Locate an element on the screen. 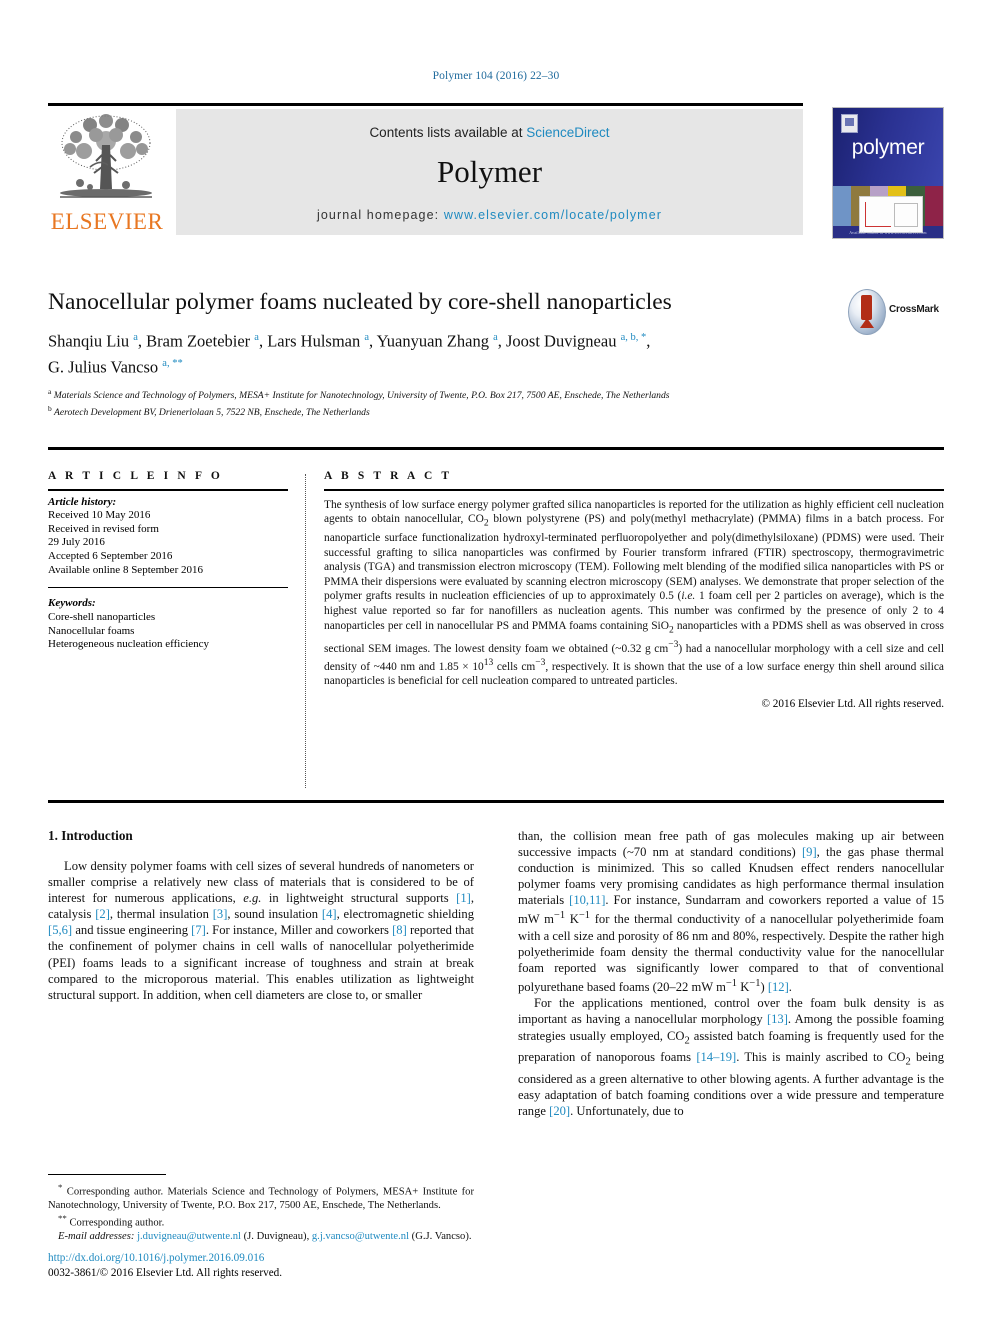  sciencedirect-link: ScienceDirect is located at coordinates (567, 132).